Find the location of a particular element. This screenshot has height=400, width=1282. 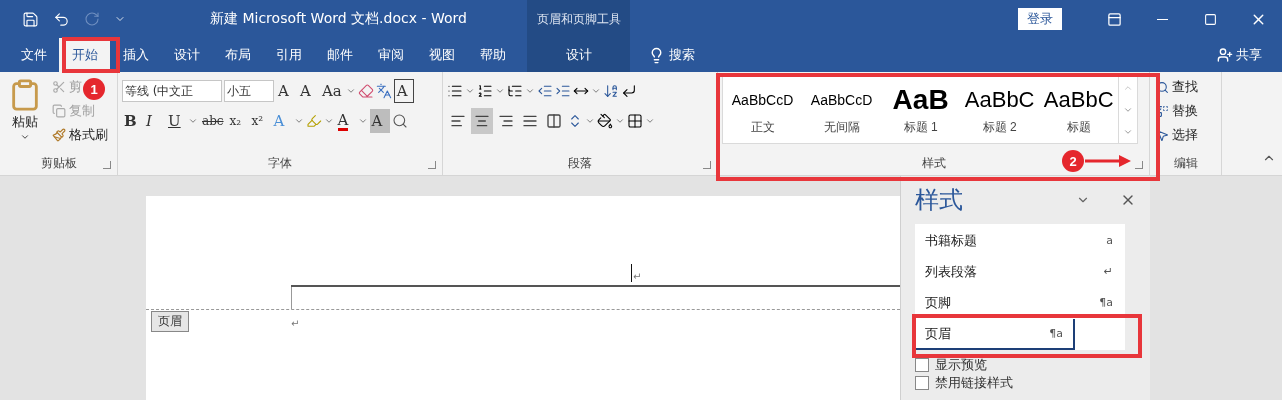

strikethrough-button: abc is located at coordinates (213, 121).